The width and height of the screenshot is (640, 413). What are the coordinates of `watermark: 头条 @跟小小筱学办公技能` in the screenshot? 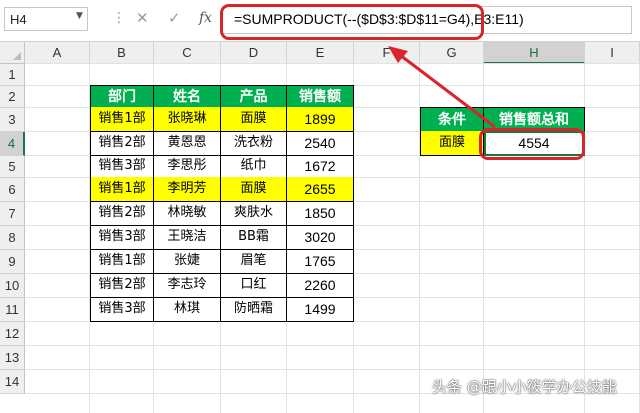 It's located at (524, 387).